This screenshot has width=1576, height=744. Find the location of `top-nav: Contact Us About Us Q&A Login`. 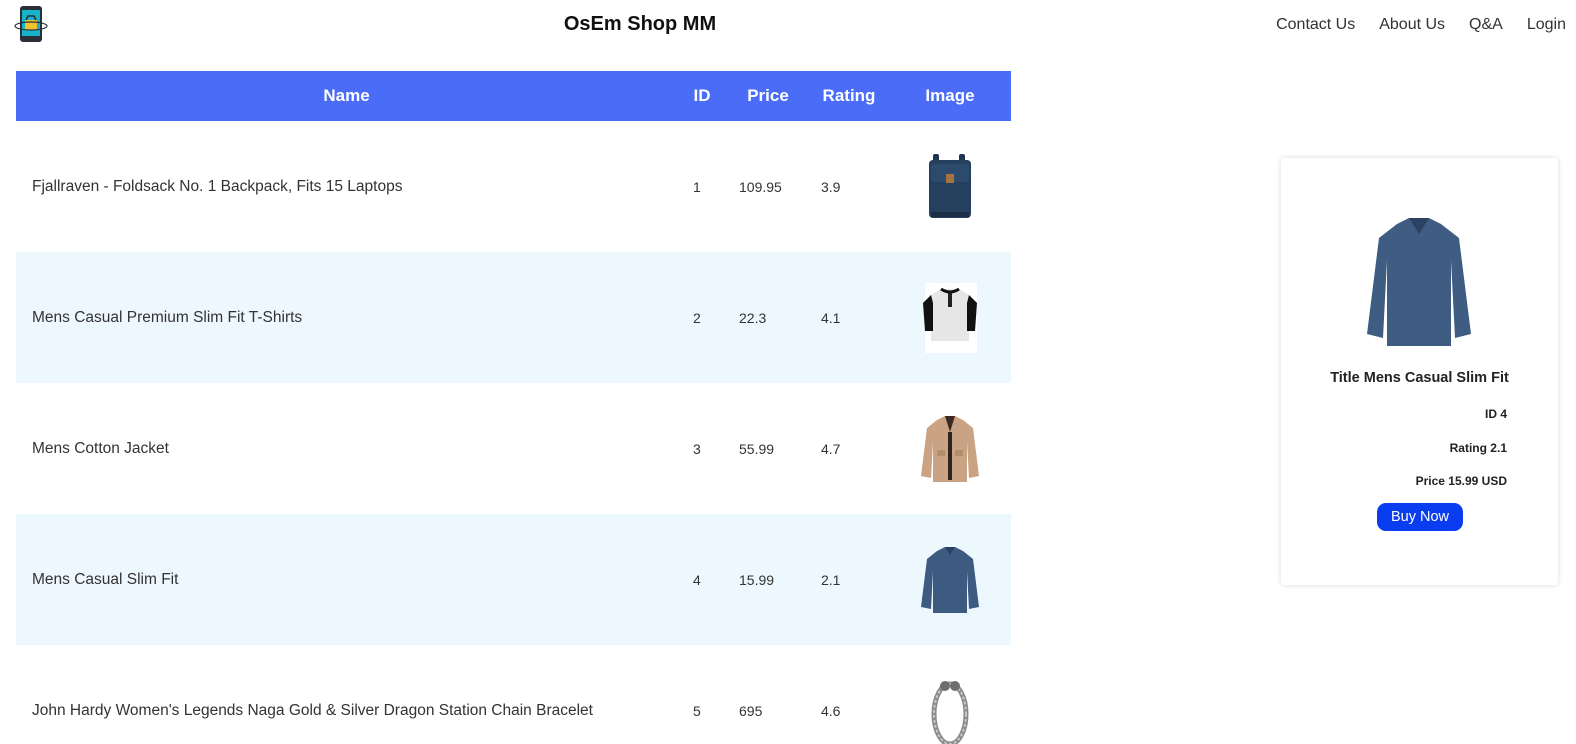

top-nav: Contact Us About Us Q&A Login is located at coordinates (1421, 25).